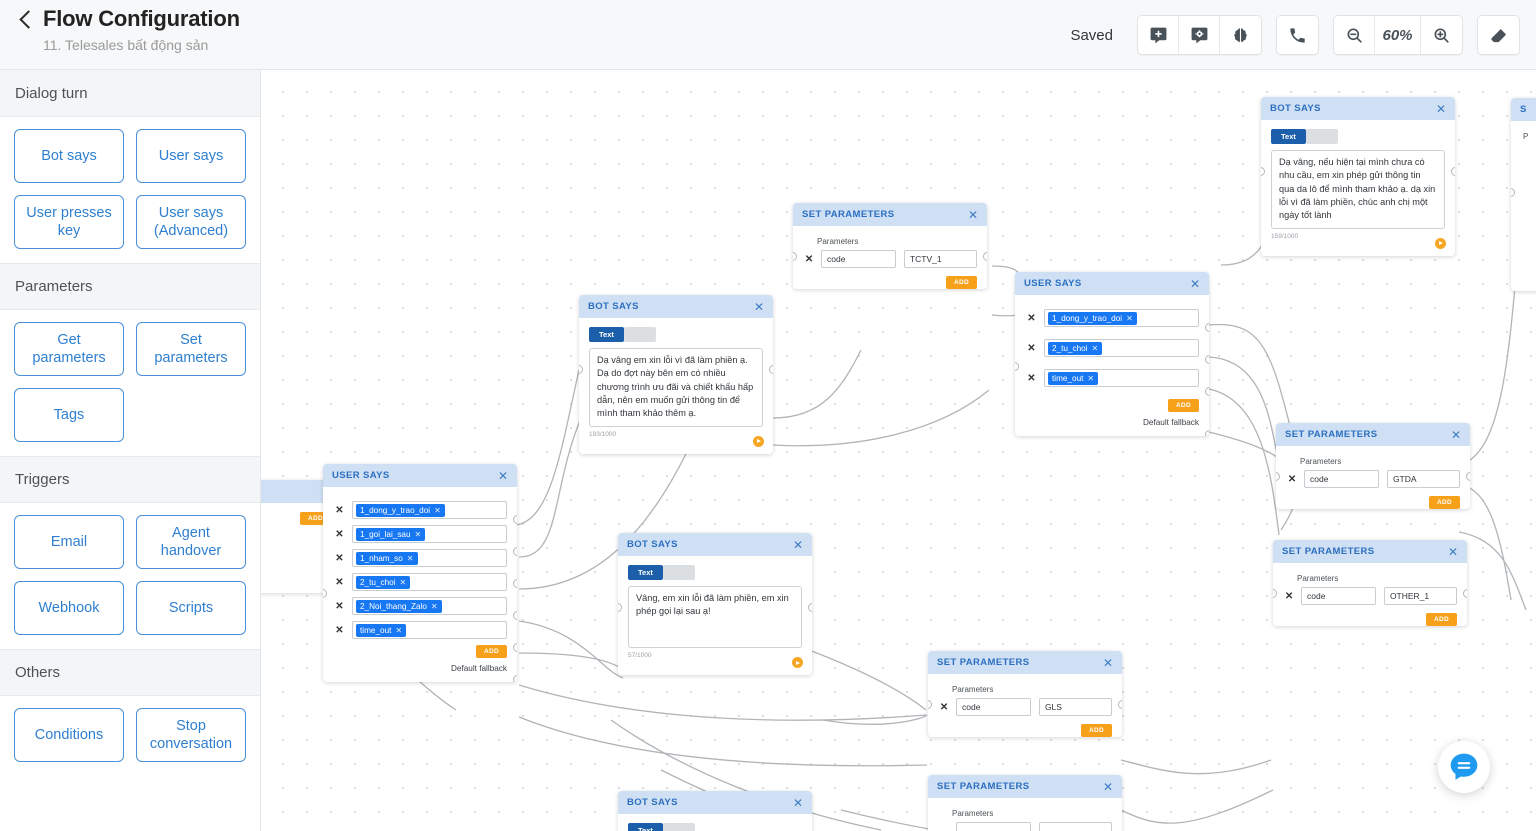 The height and width of the screenshot is (831, 1536). What do you see at coordinates (399, 606) in the screenshot?
I see `intent-chip: 2_Noi_thang_Zalo ✕` at bounding box center [399, 606].